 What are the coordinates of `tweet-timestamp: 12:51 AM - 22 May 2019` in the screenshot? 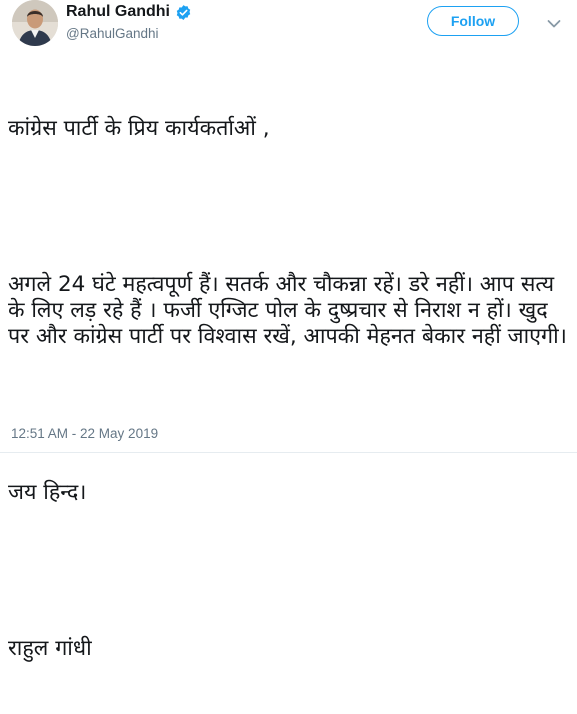 It's located at (84, 433).